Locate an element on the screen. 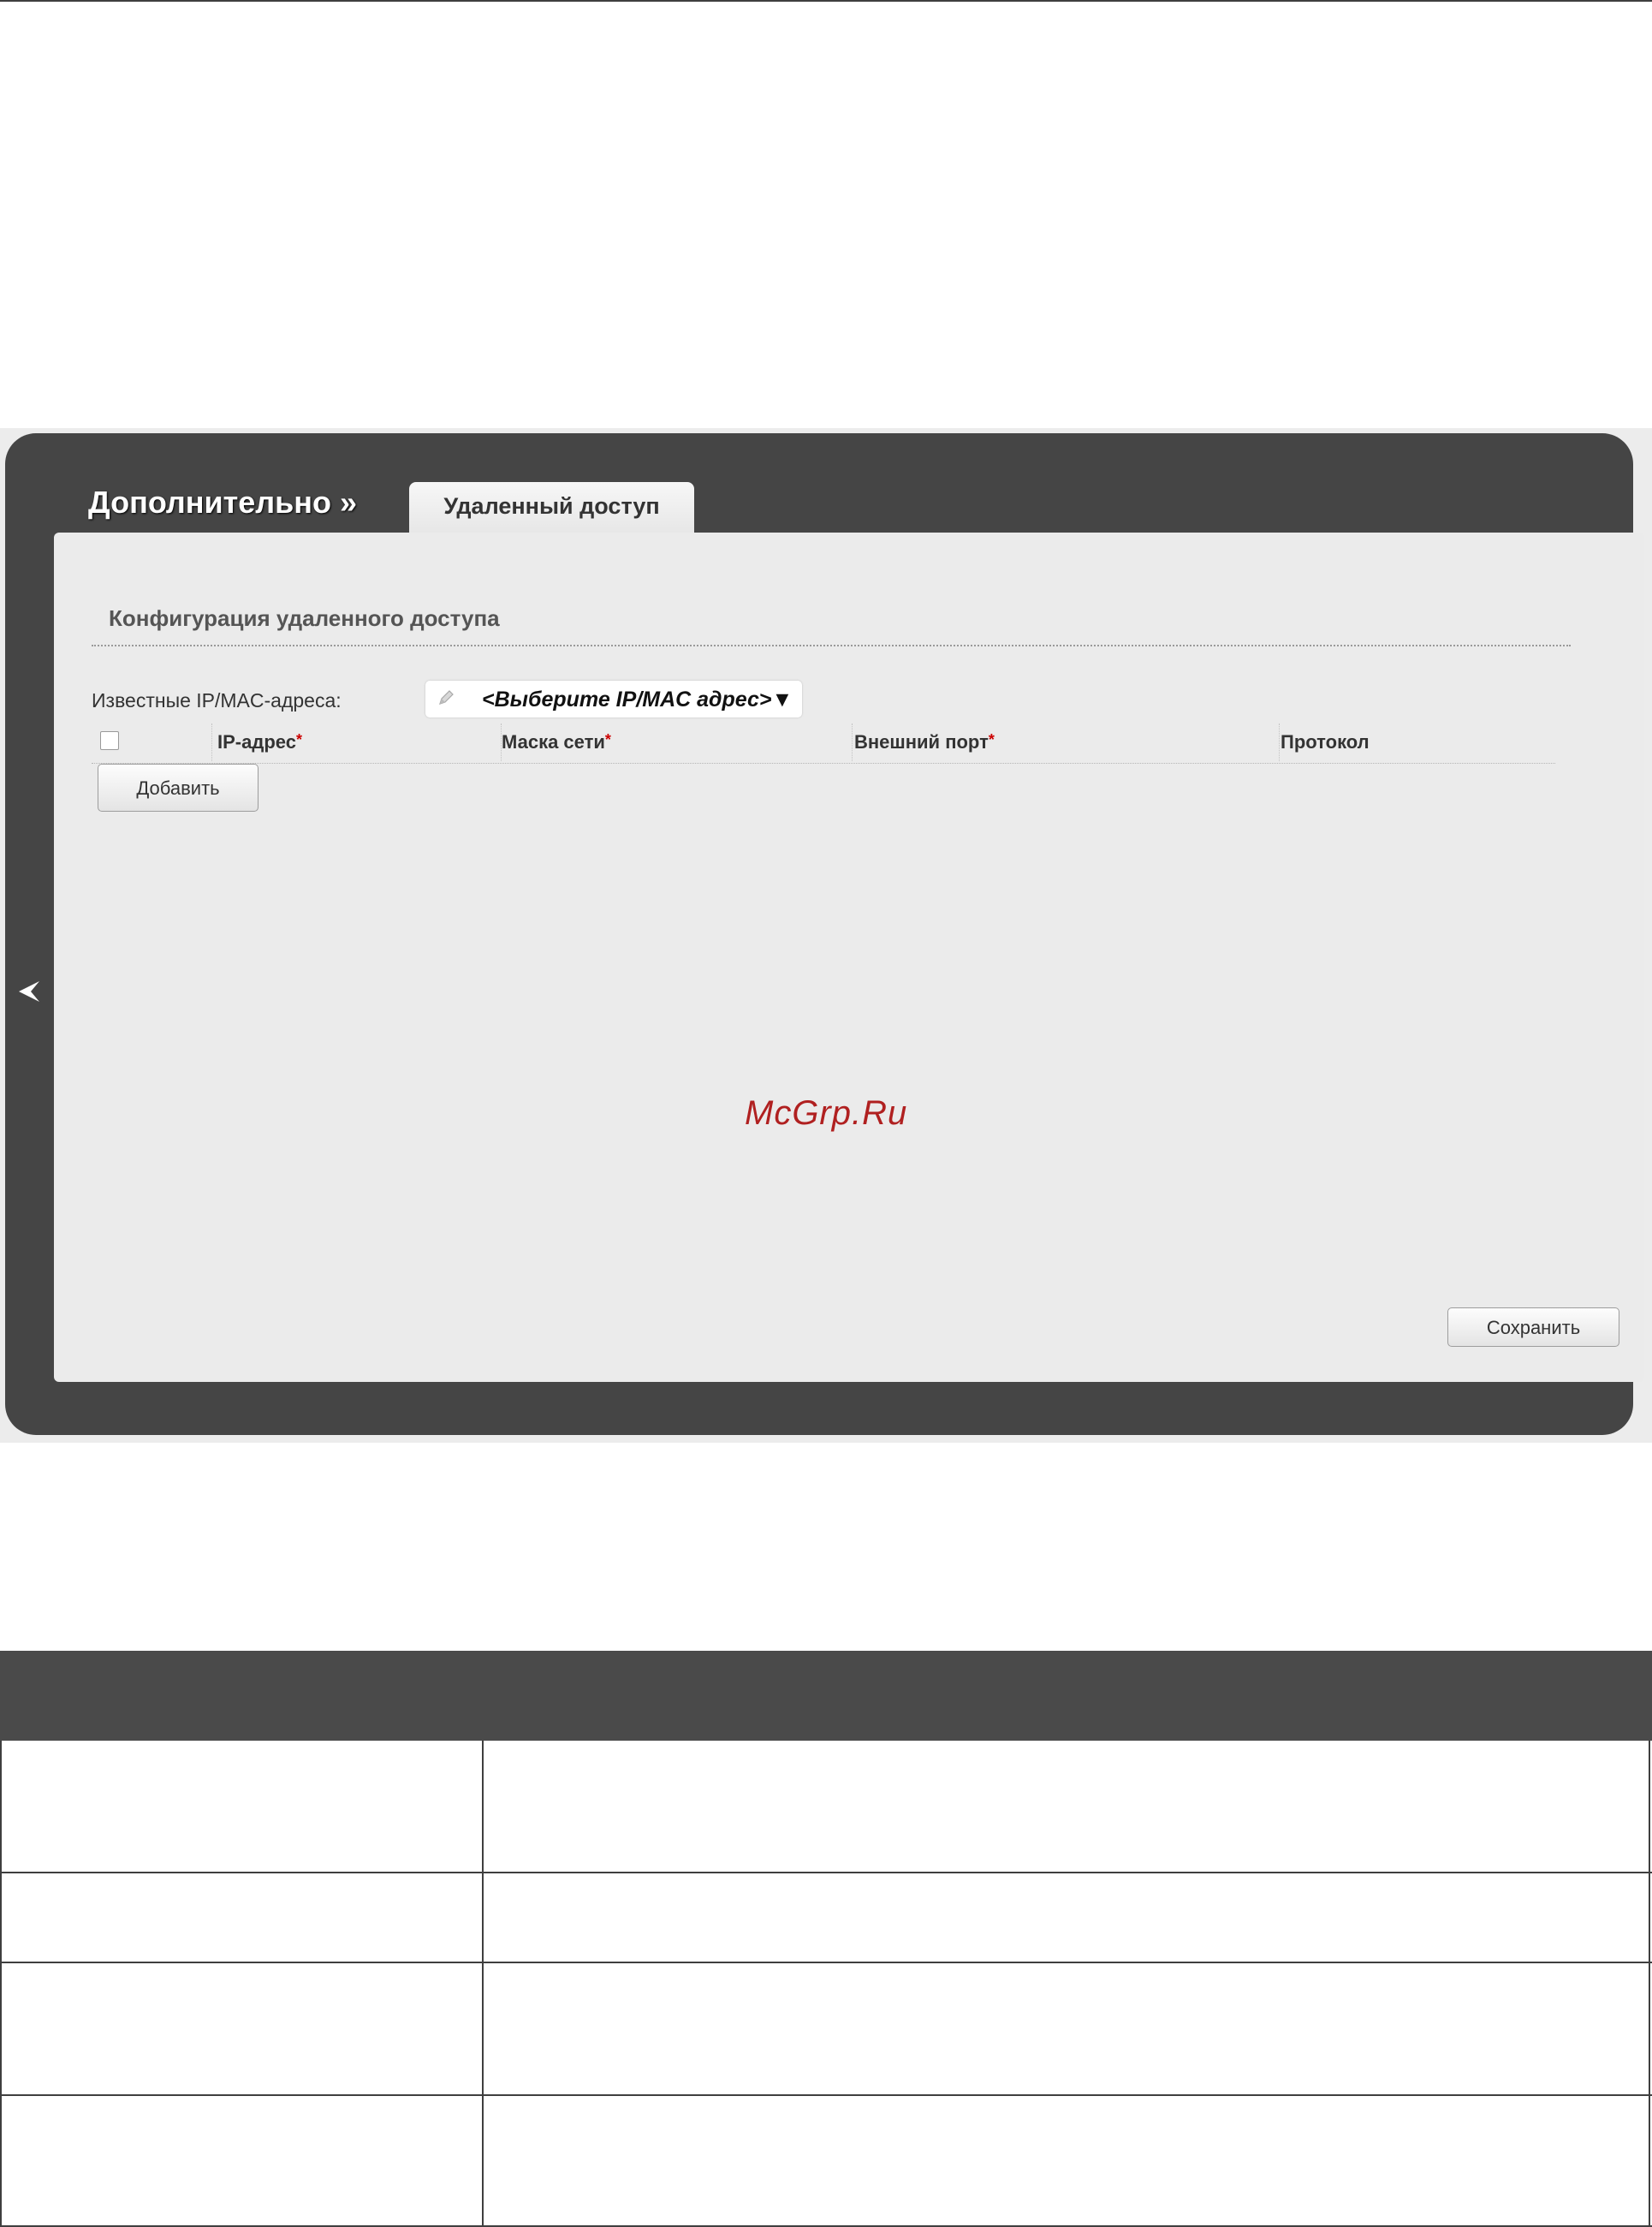  column-external-port: Внешний порт* is located at coordinates (924, 742).